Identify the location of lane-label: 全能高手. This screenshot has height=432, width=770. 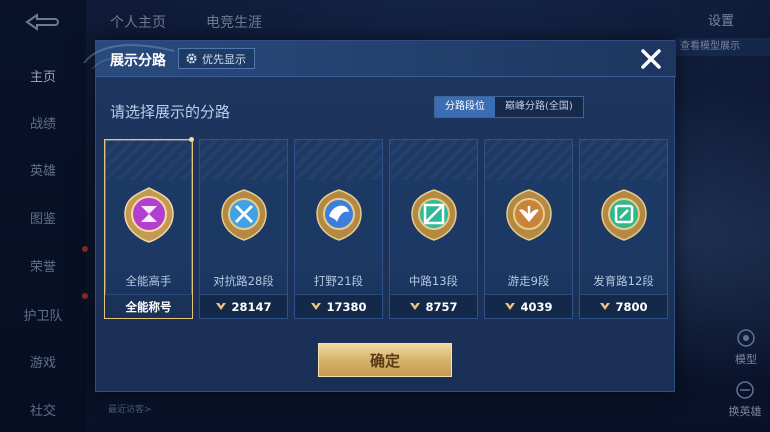
(148, 281).